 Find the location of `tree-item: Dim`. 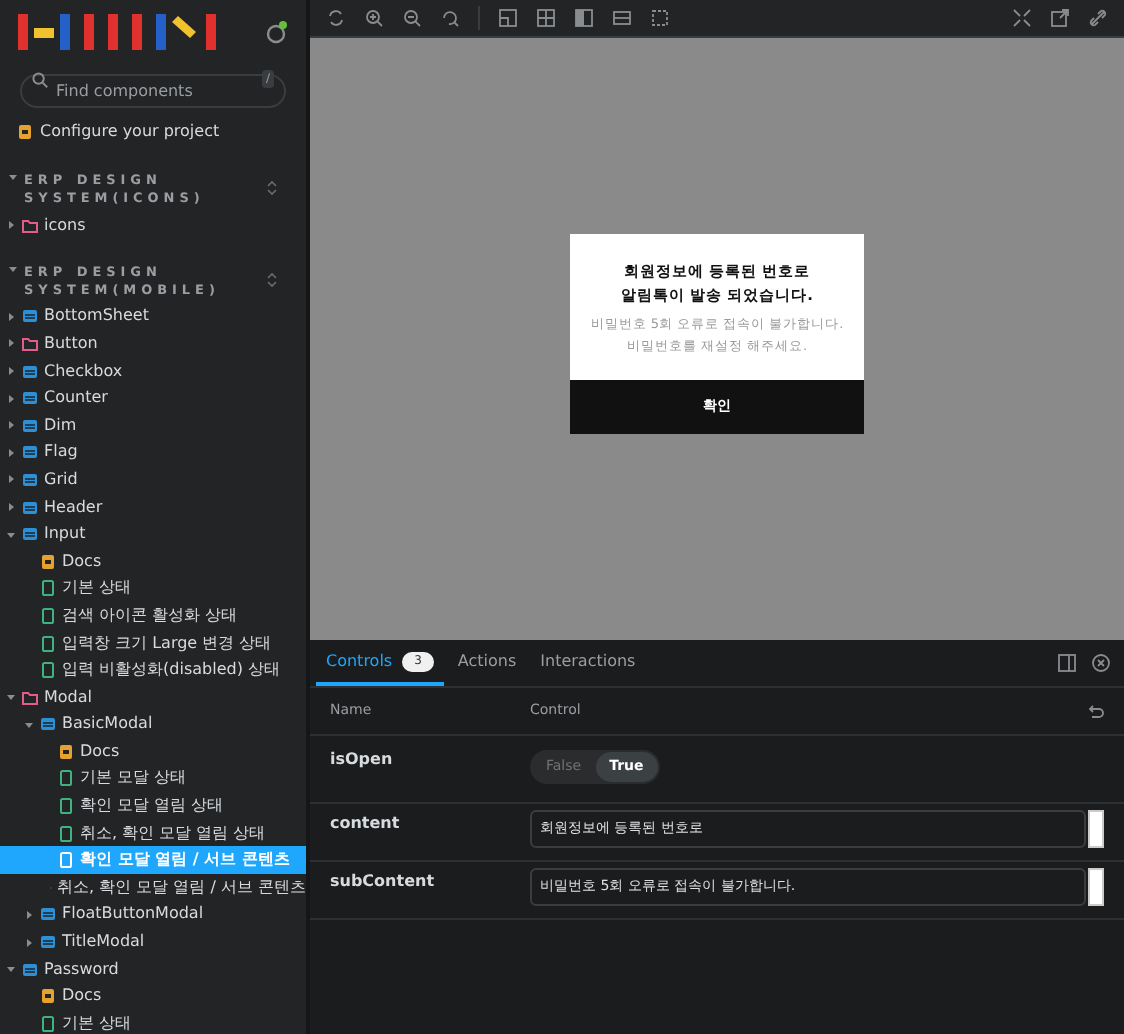

tree-item: Dim is located at coordinates (153, 425).